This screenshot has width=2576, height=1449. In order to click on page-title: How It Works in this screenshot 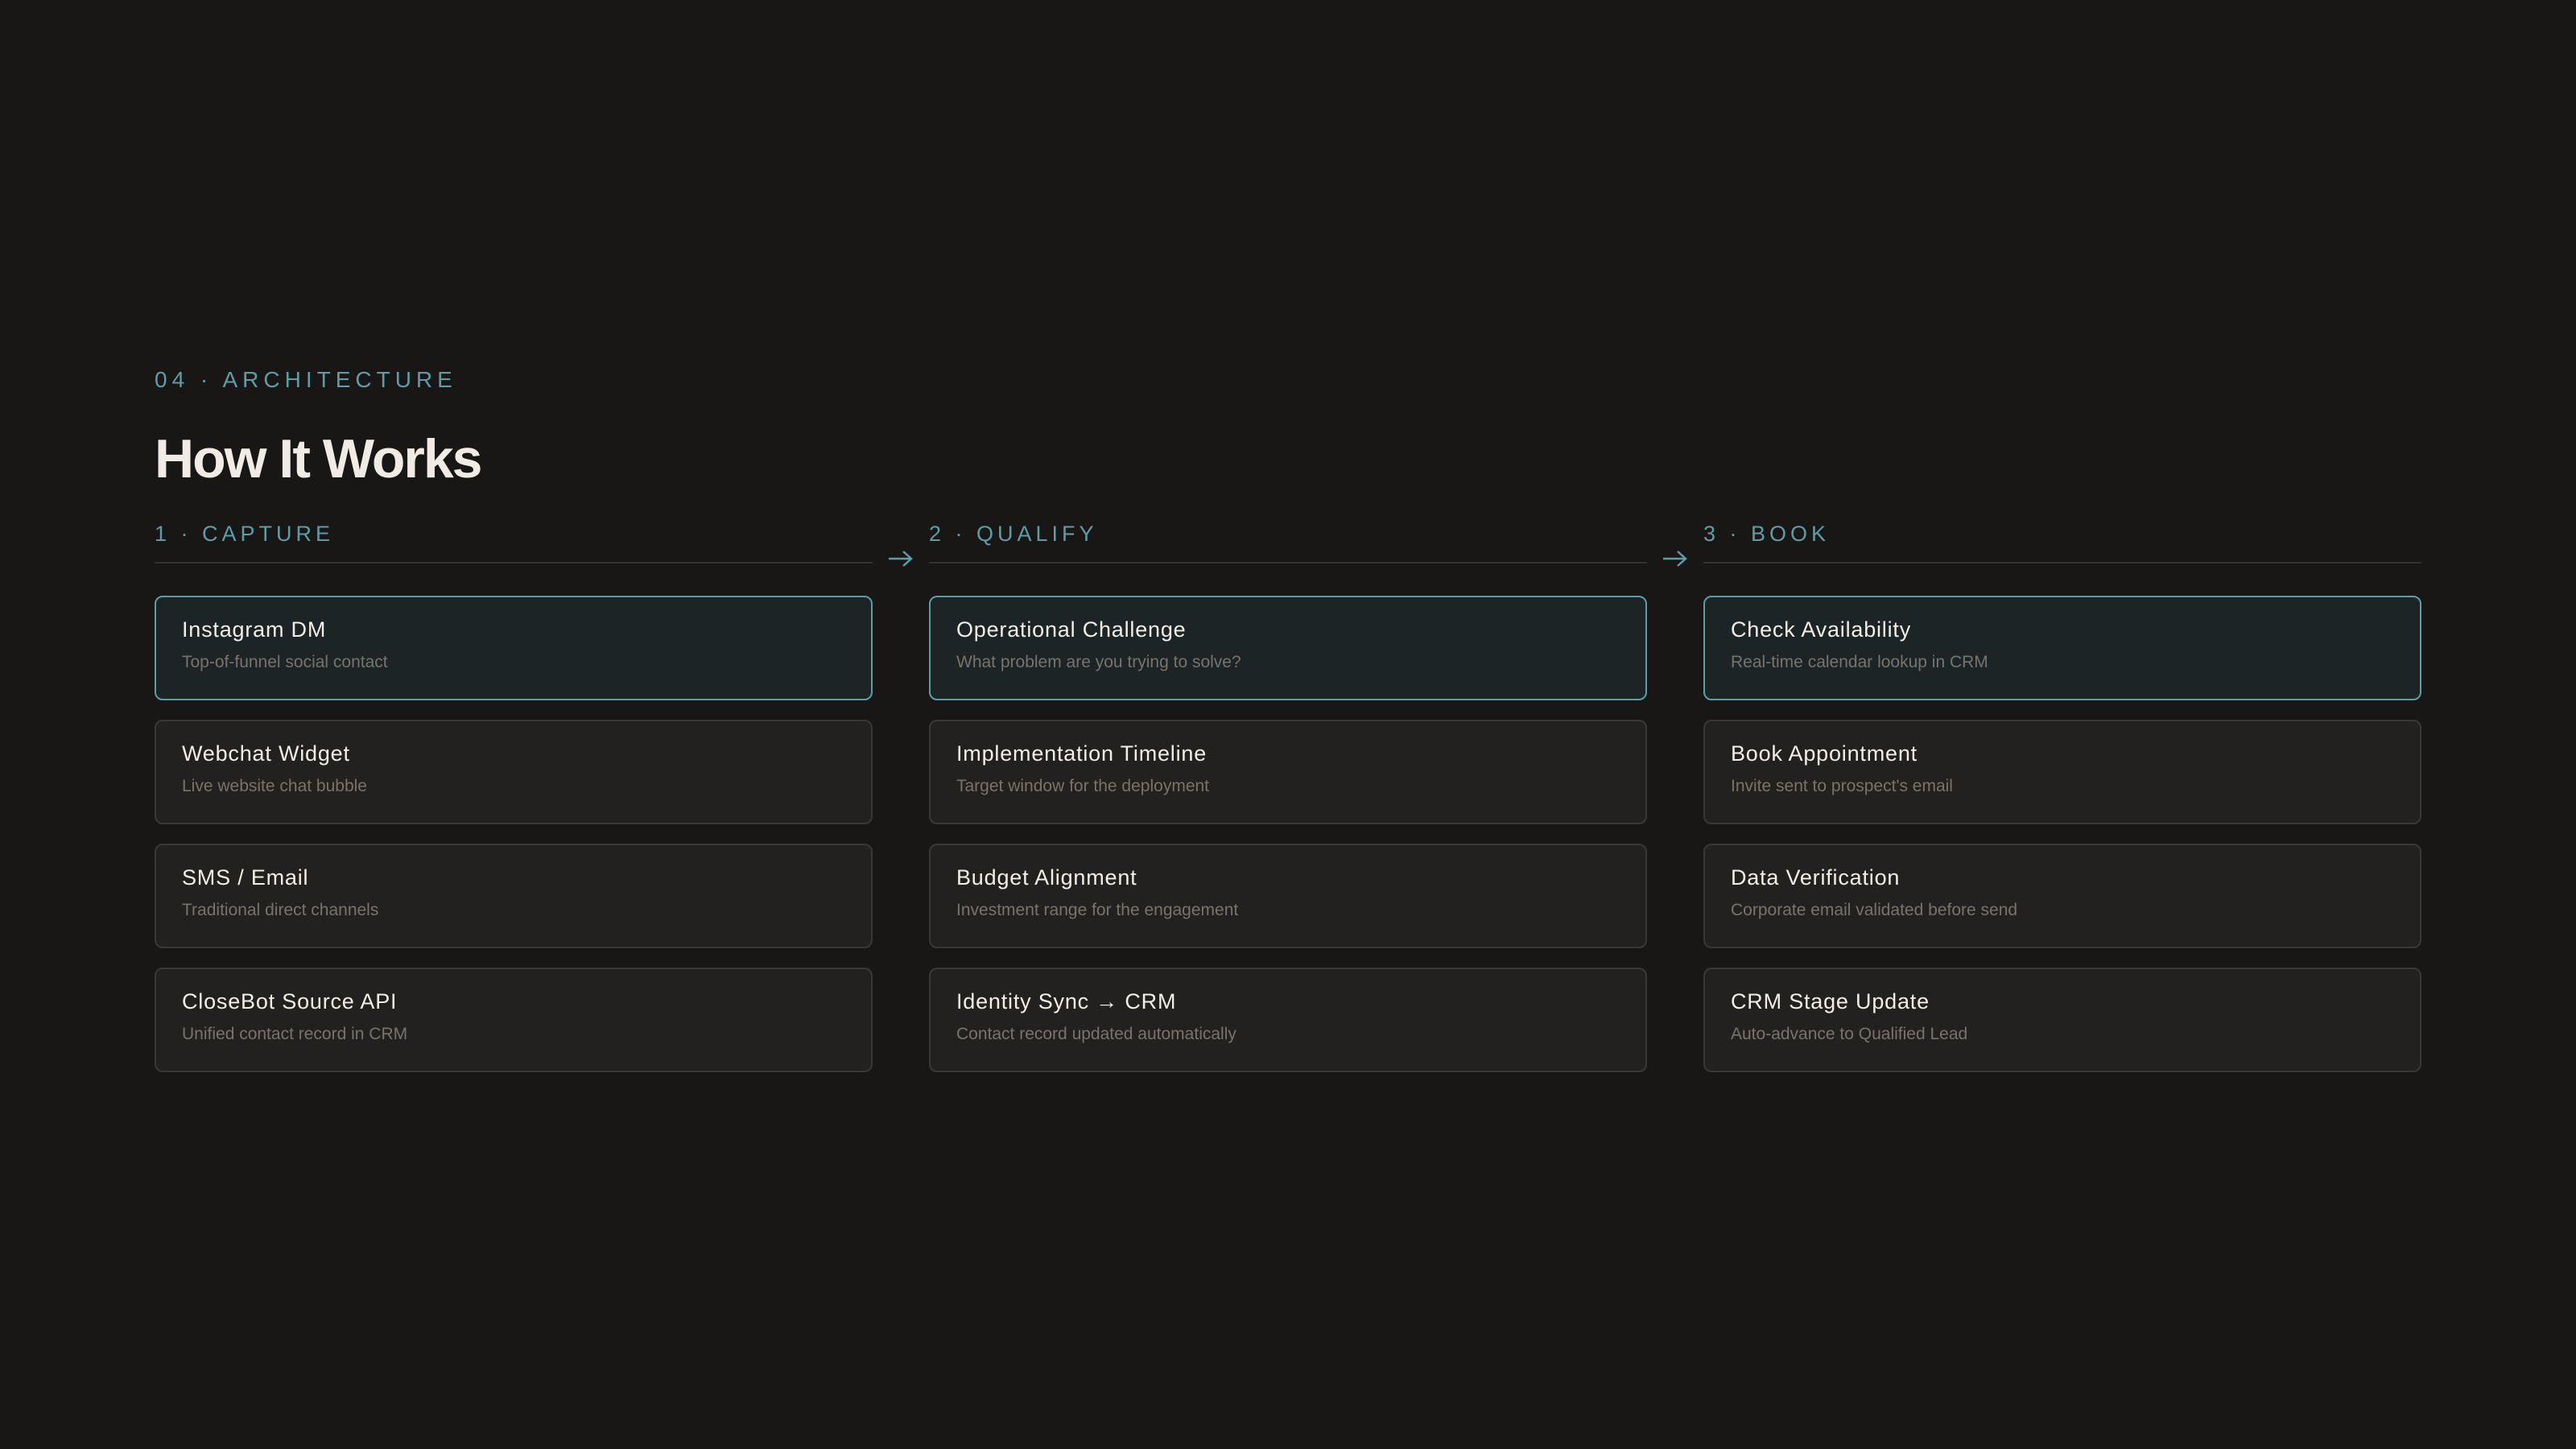, I will do `click(318, 458)`.